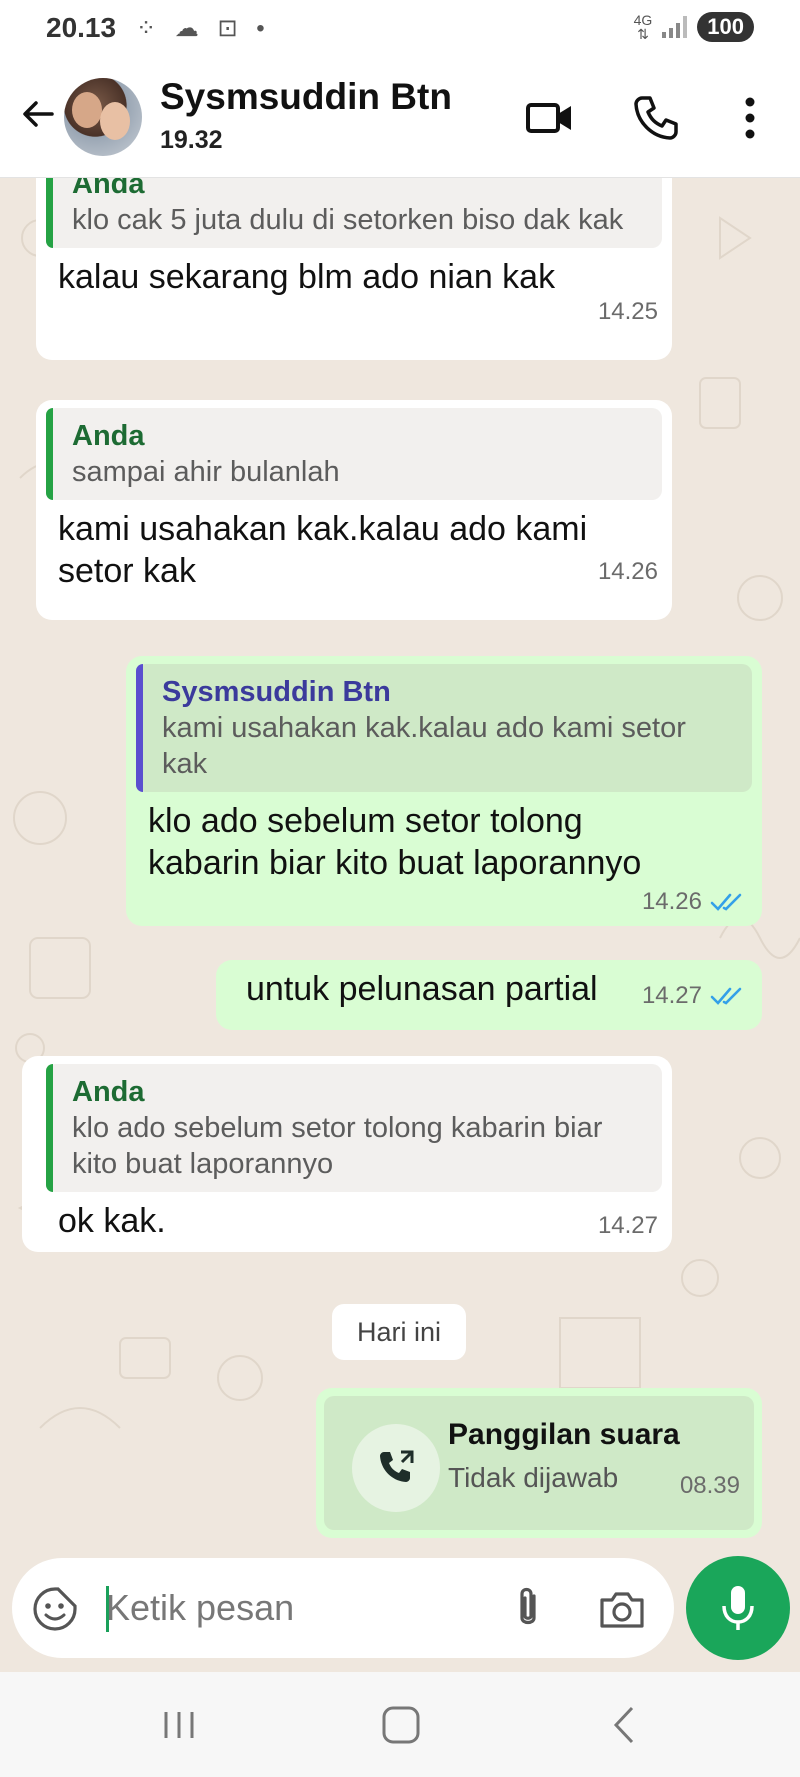 The height and width of the screenshot is (1777, 800). What do you see at coordinates (643, 20) in the screenshot?
I see `network-type-label: 4G` at bounding box center [643, 20].